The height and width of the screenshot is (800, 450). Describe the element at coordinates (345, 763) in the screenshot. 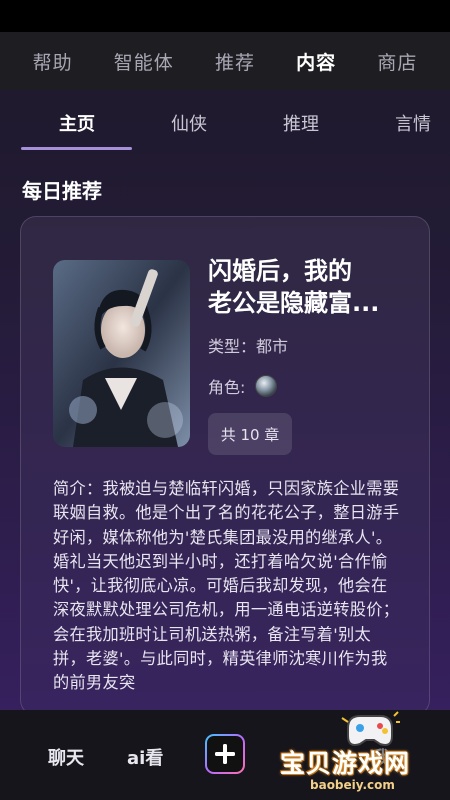

I see `watermark-text: 宝贝游戏网` at that location.